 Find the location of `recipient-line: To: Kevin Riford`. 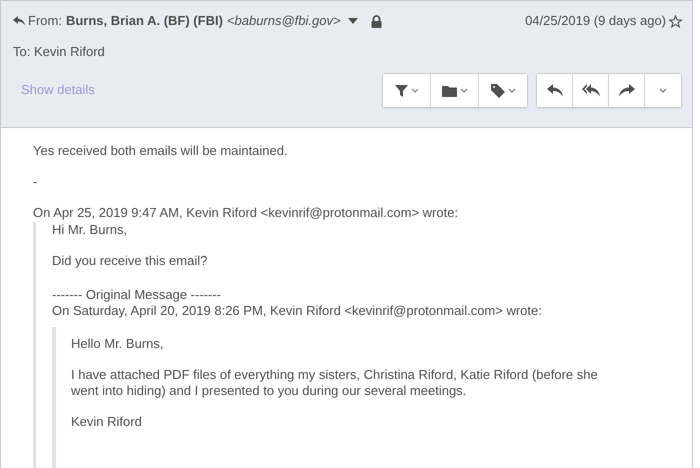

recipient-line: To: Kevin Riford is located at coordinates (59, 51).